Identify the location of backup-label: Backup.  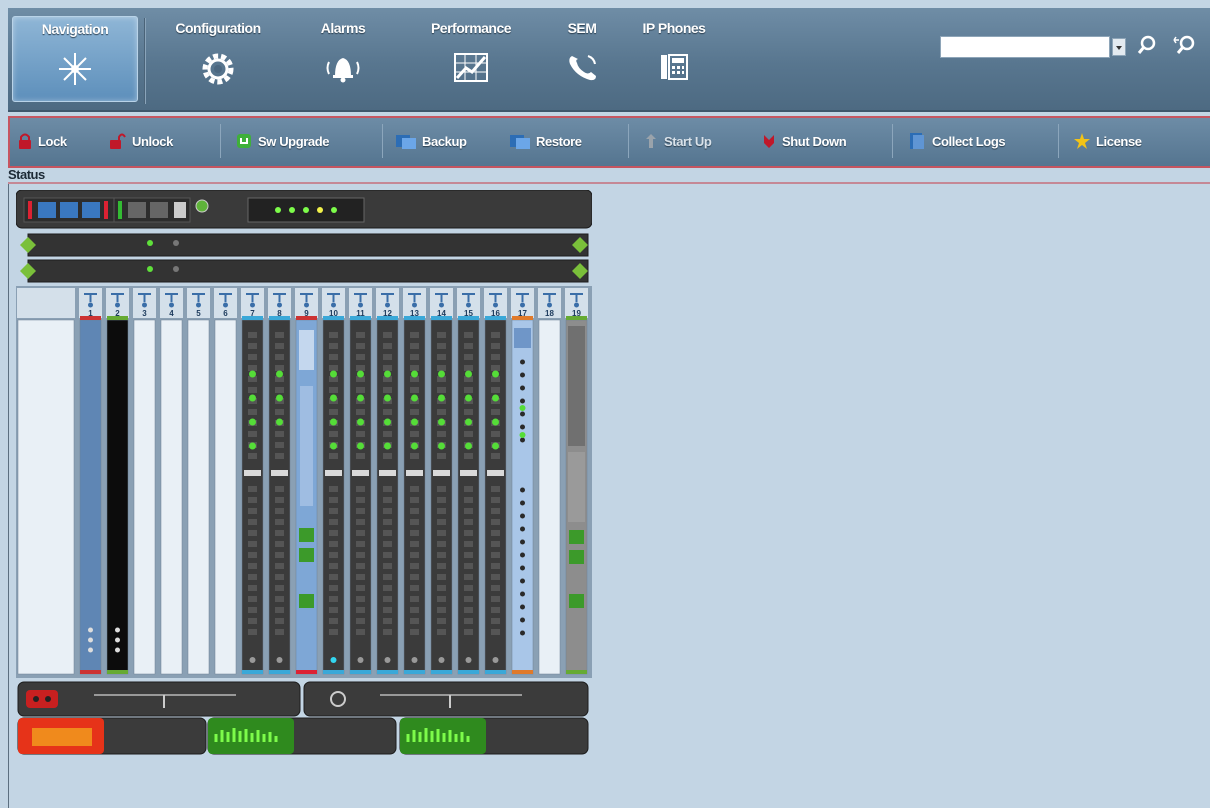
(444, 141).